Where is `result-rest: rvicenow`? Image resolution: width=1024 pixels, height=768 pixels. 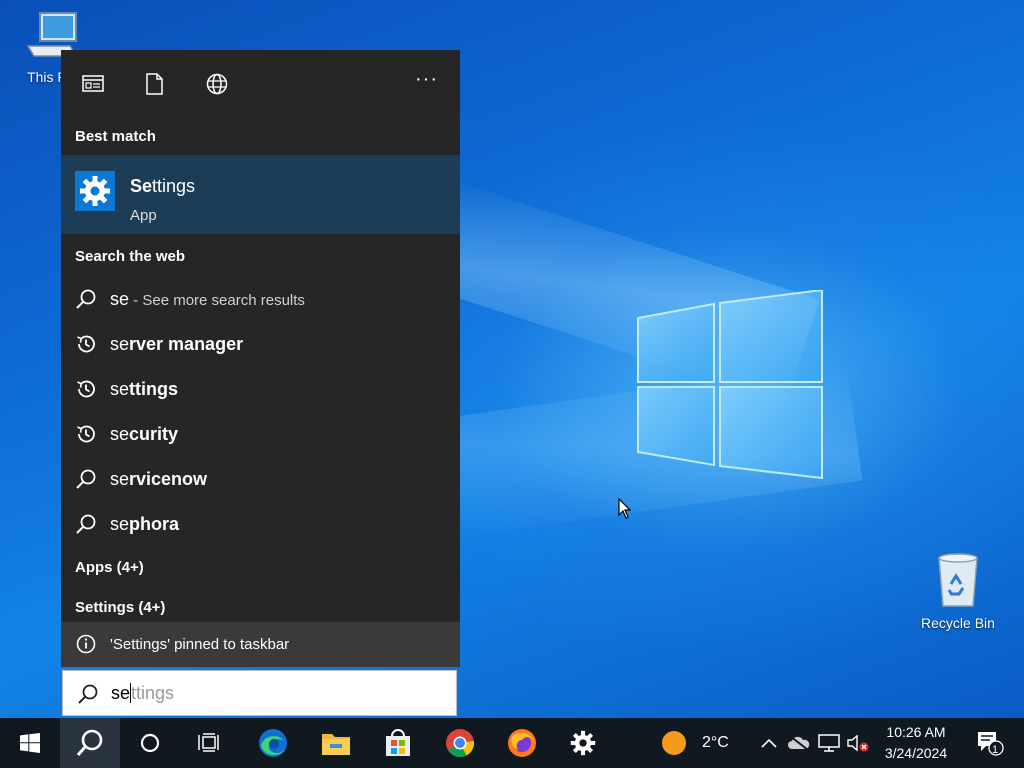 result-rest: rvicenow is located at coordinates (168, 479).